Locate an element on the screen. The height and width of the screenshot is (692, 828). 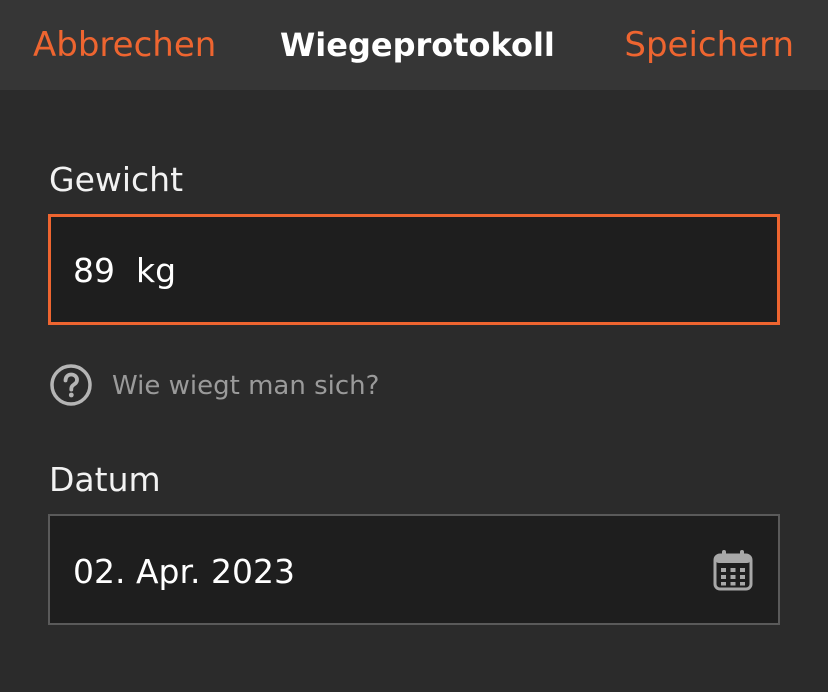
navigation-bar: Abbrechen Wiegeprotokoll Speichern is located at coordinates (414, 45).